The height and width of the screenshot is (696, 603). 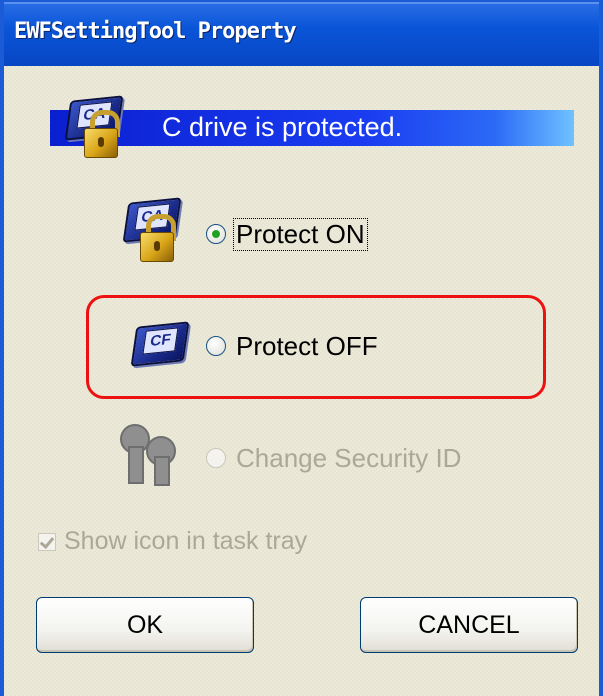 I want to click on protect-on-option: Protect ON, so click(x=287, y=234).